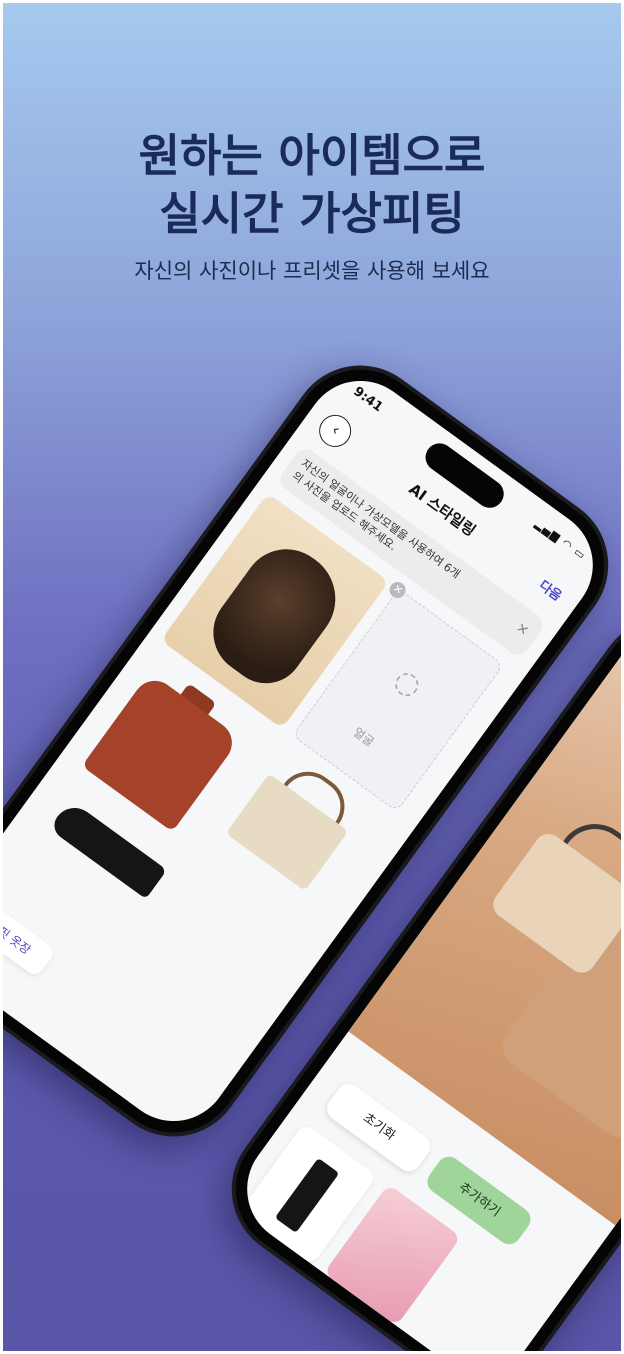  I want to click on sweater-item, so click(161, 752).